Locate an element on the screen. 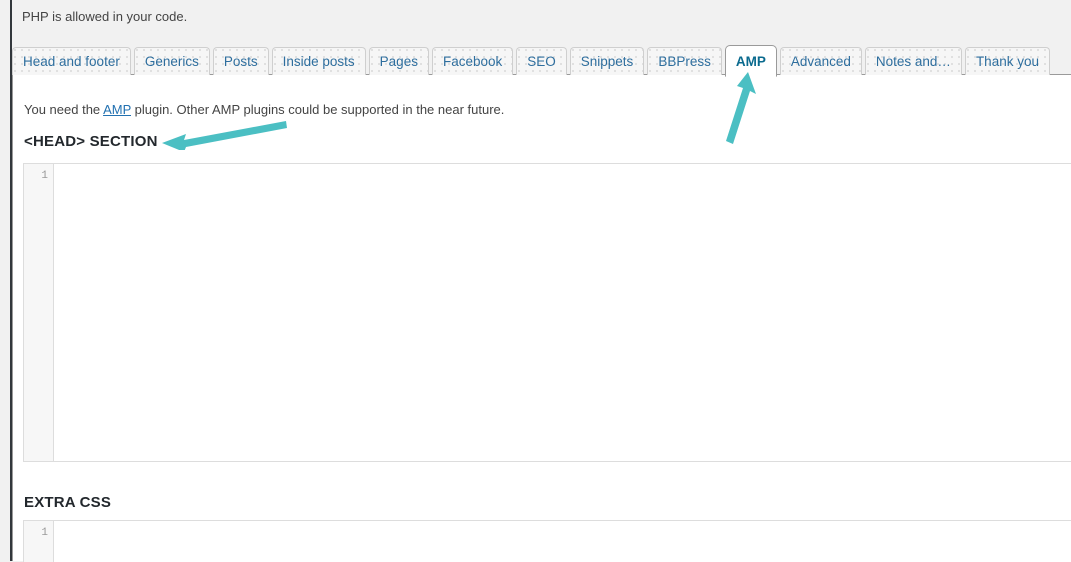 The width and height of the screenshot is (1071, 562). tab-posts: Posts is located at coordinates (240, 61).